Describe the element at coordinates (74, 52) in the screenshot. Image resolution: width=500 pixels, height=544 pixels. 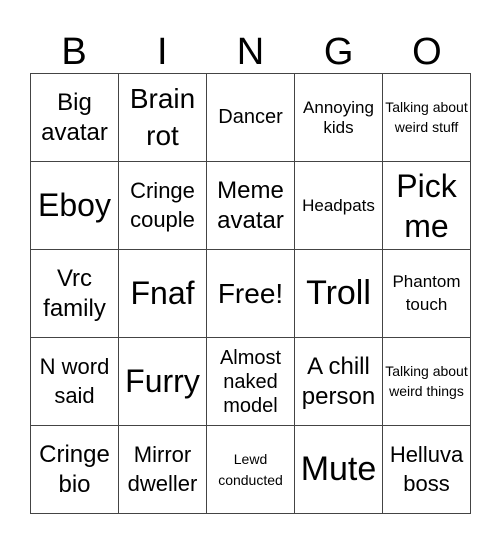
I see `header-letter-b: B` at that location.